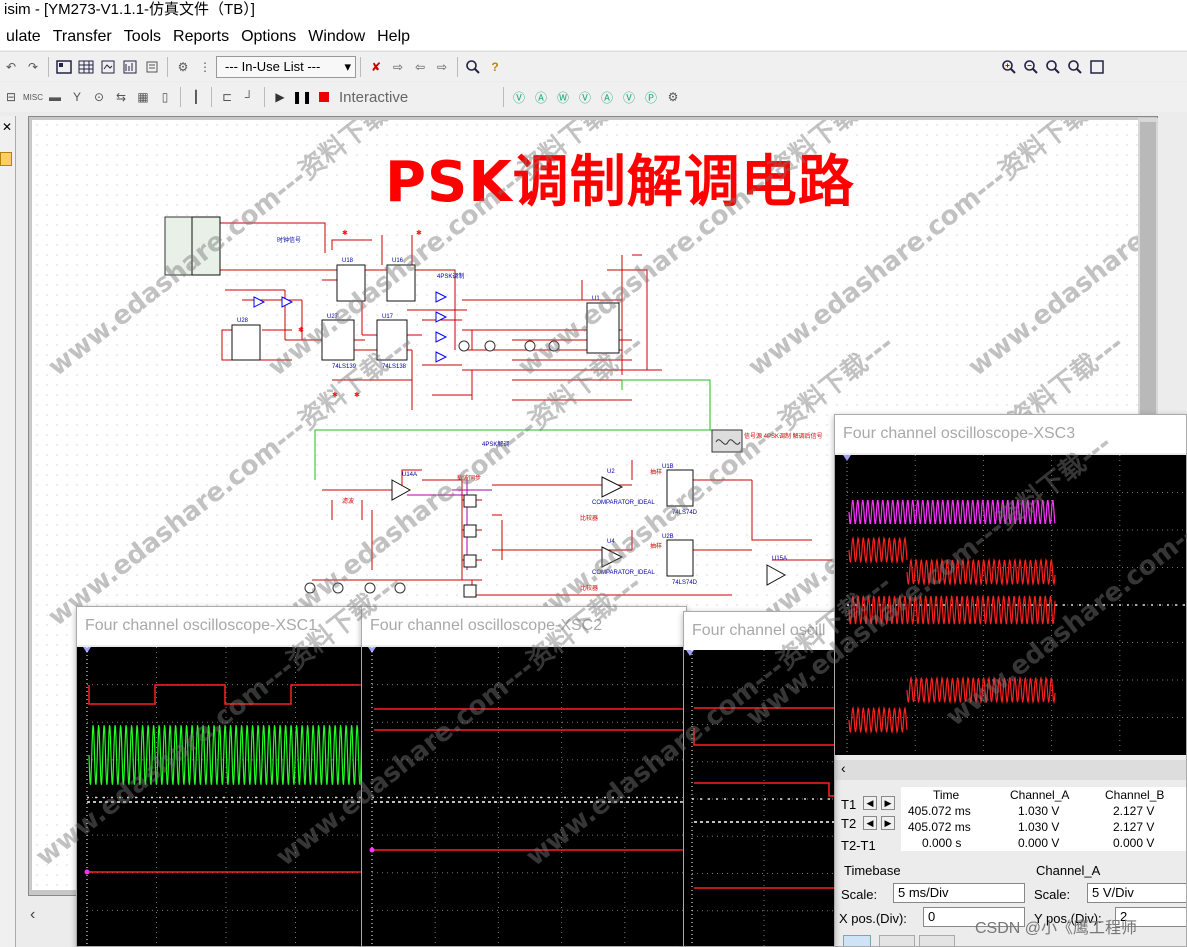 This screenshot has height=947, width=1187. Describe the element at coordinates (6, 159) in the screenshot. I see `project-icon` at that location.